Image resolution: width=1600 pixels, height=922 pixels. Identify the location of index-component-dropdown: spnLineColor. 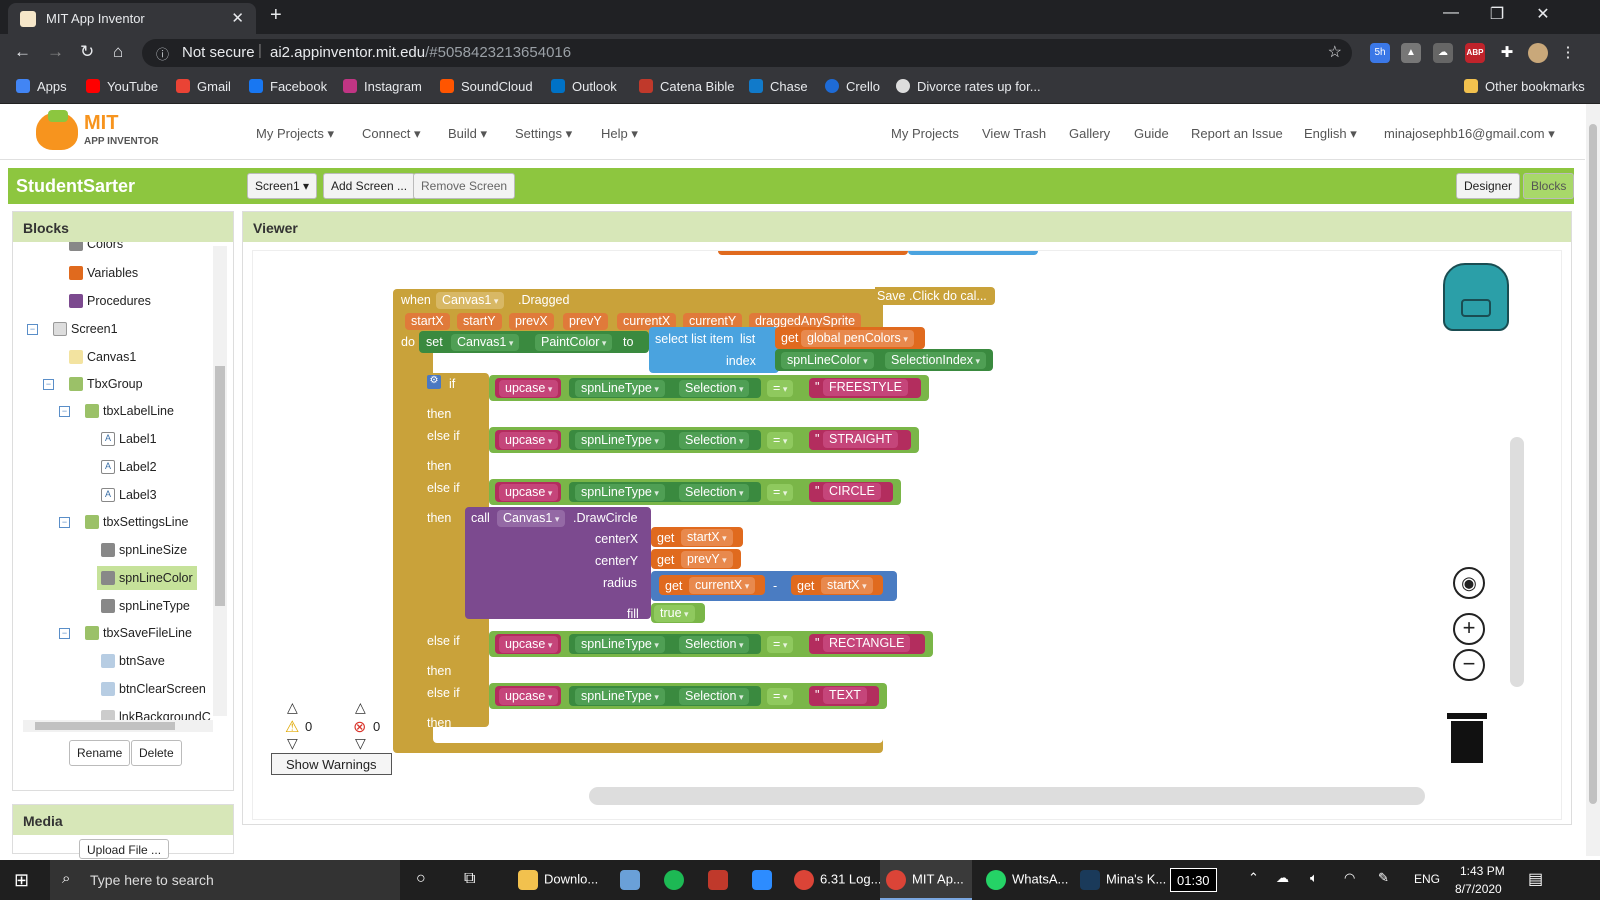
(827, 360).